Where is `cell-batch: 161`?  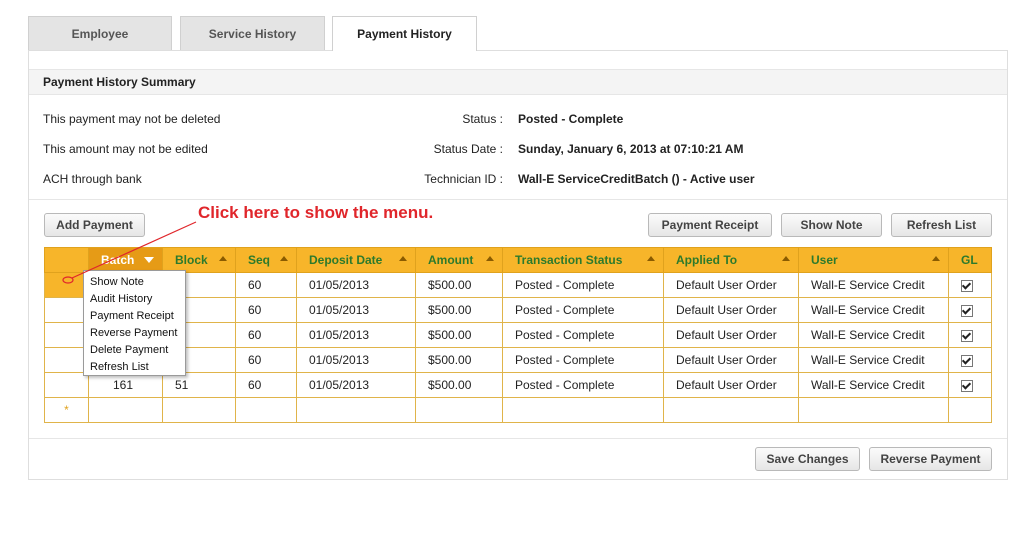
cell-batch: 161 is located at coordinates (125, 385).